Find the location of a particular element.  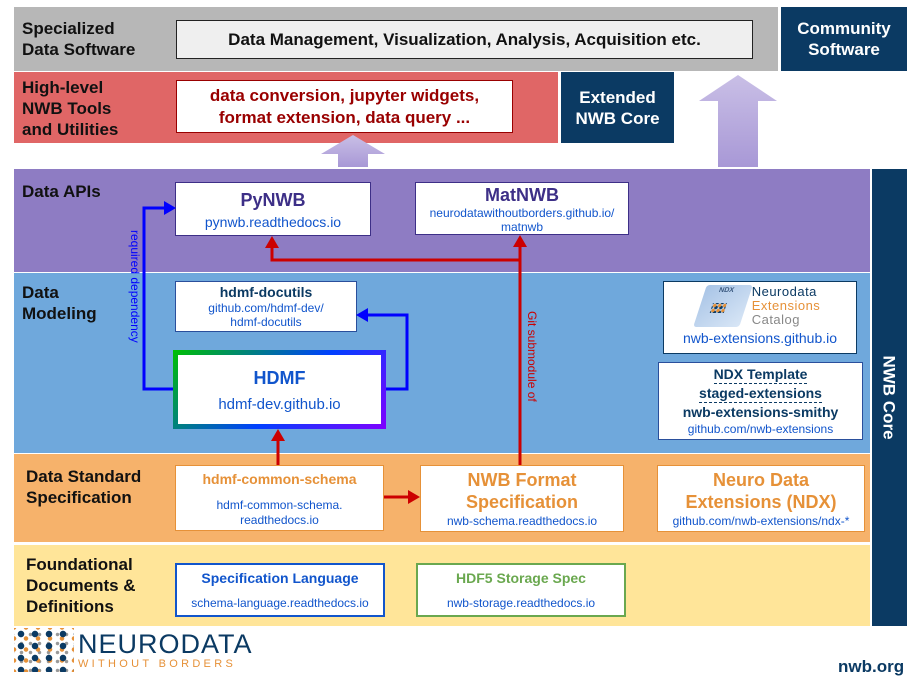

pynwb-box: PyNWB pynwb.readthedocs.io is located at coordinates (273, 209).